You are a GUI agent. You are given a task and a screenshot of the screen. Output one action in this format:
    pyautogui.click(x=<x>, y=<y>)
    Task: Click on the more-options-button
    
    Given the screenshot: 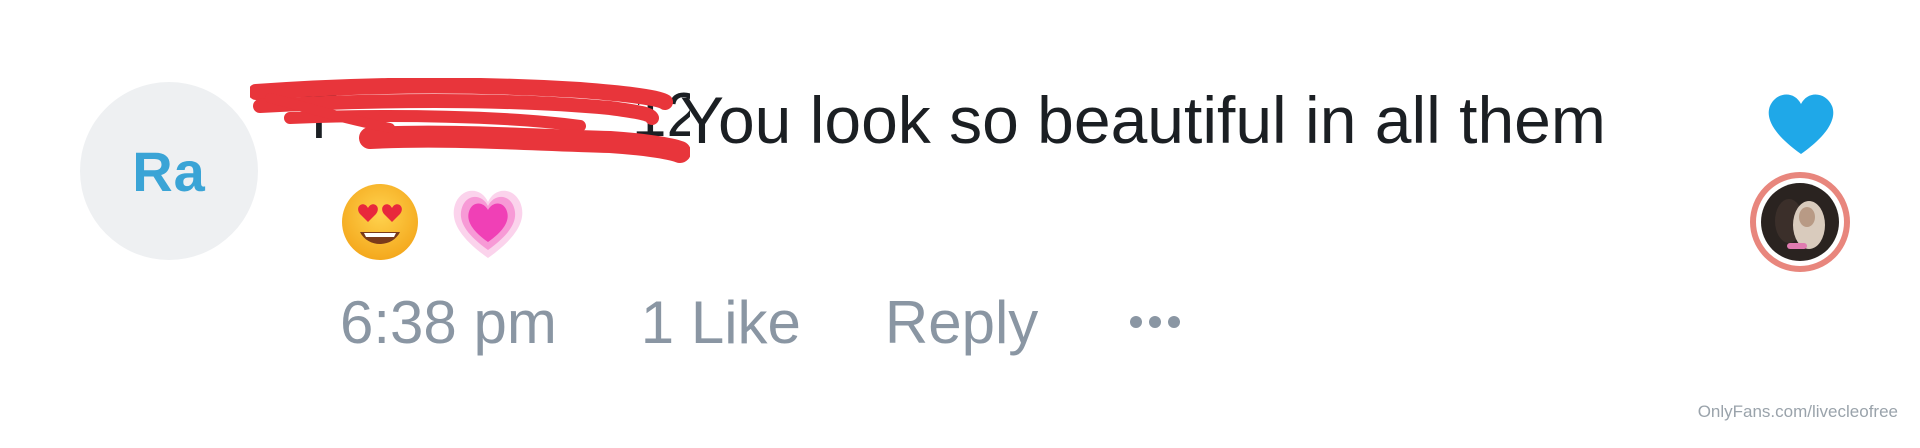 What is the action you would take?
    pyautogui.click(x=1155, y=322)
    